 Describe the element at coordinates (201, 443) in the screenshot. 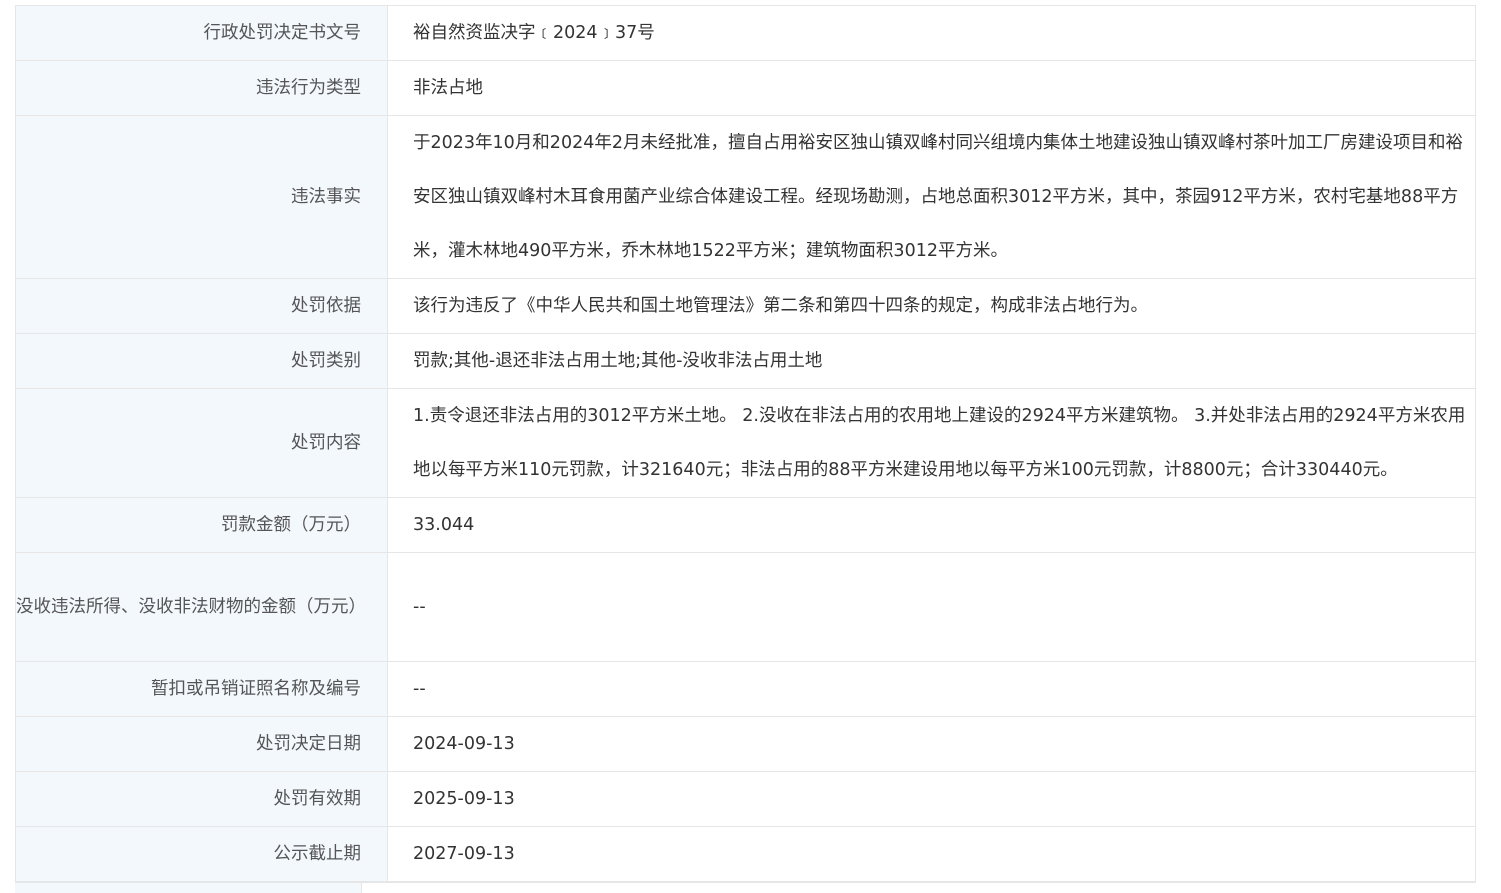

I see `label-penalty-content: 处罚内容` at that location.